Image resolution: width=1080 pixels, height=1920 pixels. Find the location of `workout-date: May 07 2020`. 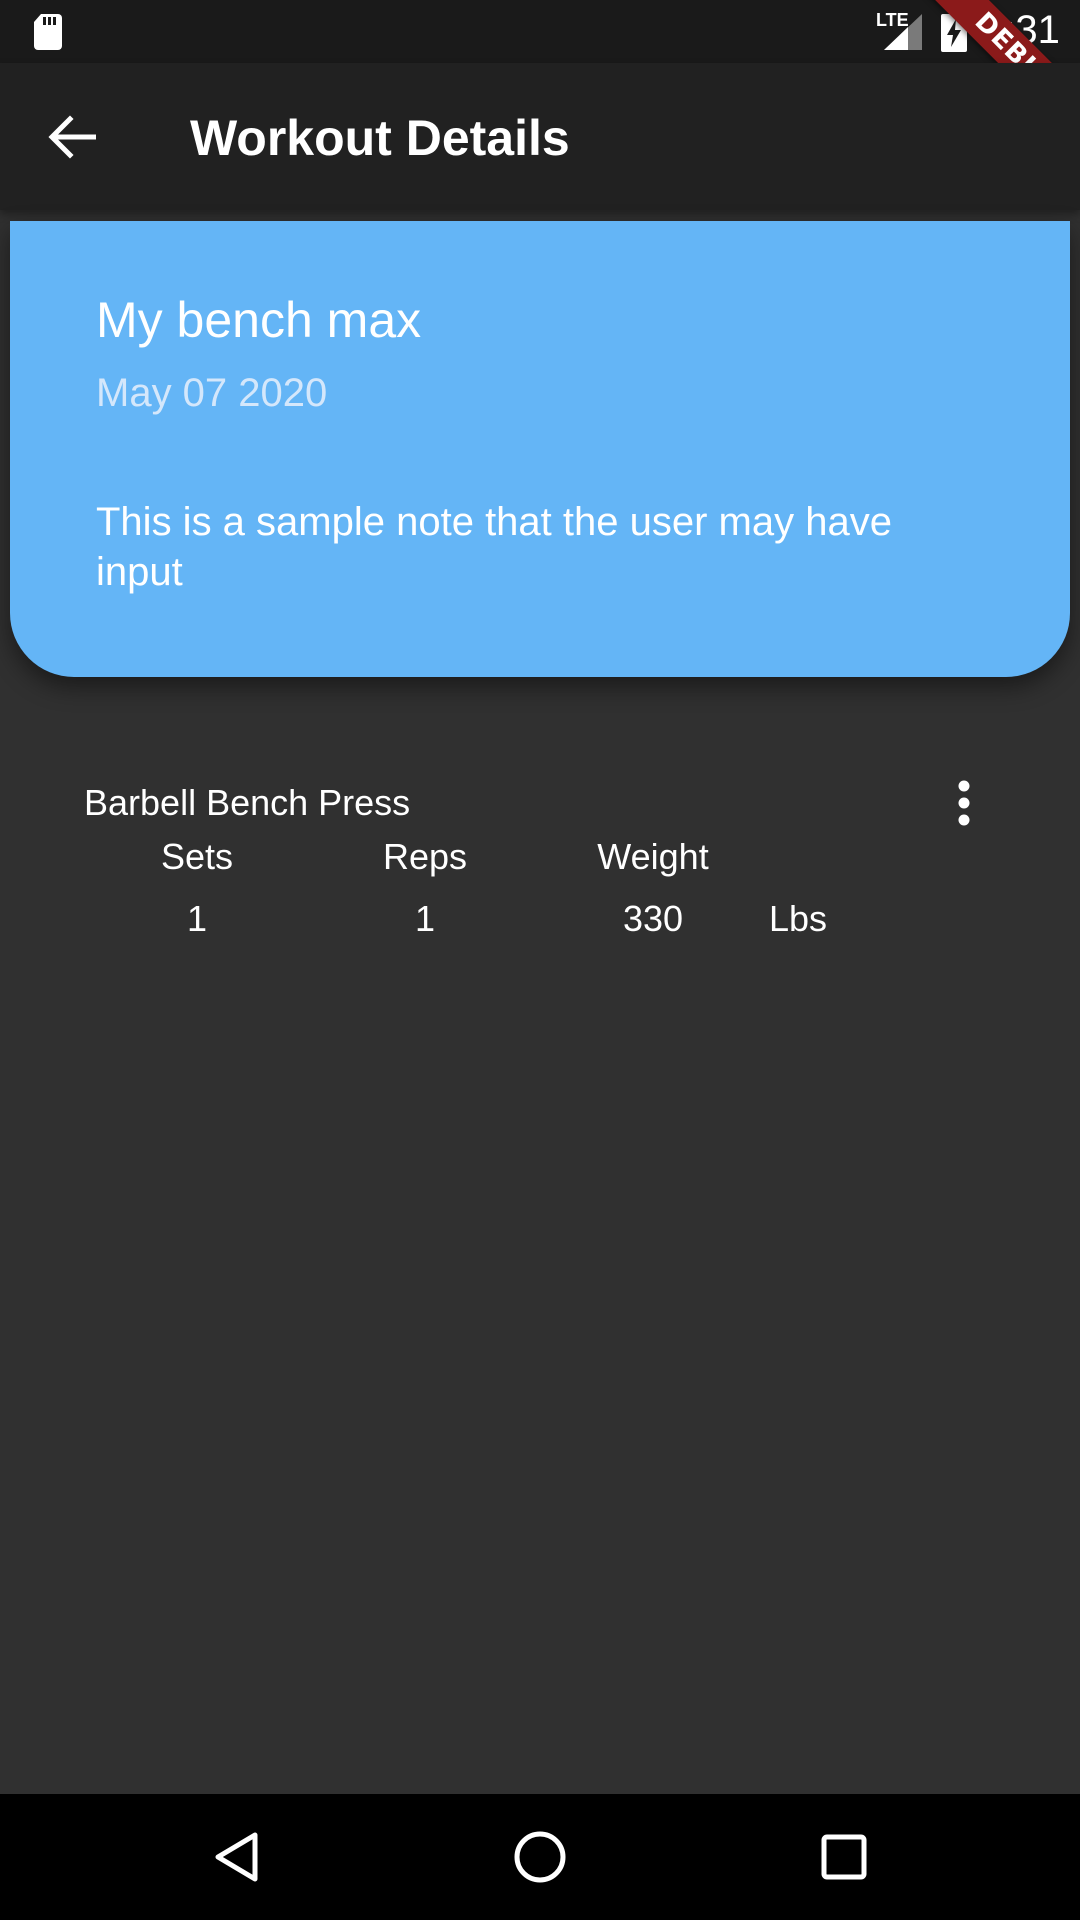

workout-date: May 07 2020 is located at coordinates (212, 393).